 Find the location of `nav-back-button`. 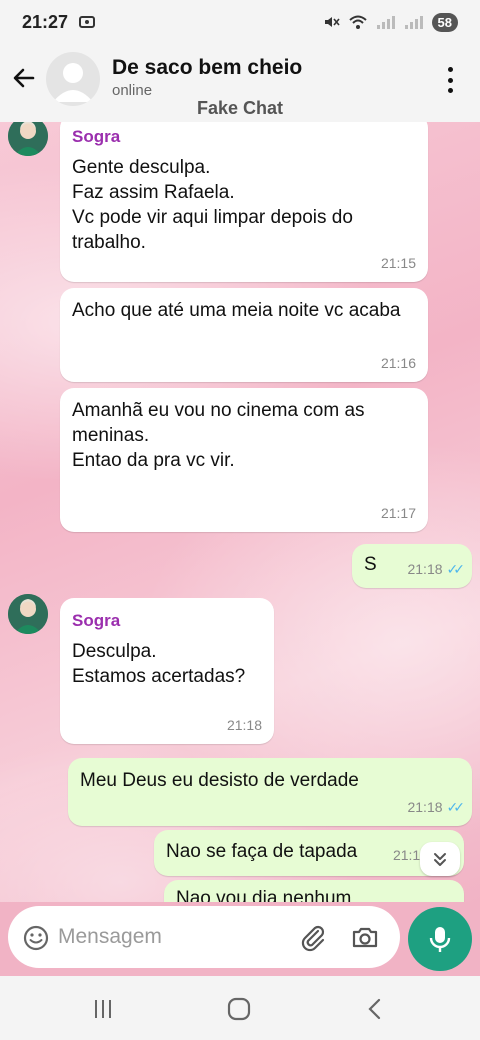

nav-back-button is located at coordinates (375, 1009).